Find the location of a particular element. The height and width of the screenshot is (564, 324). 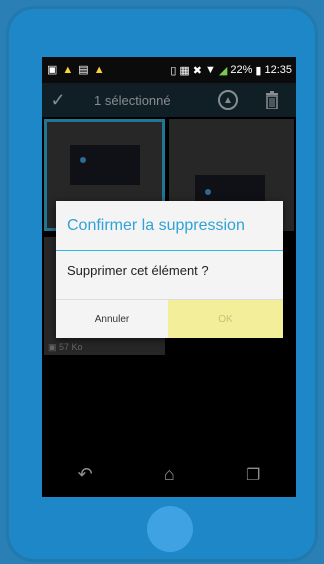

hardware-home-button is located at coordinates (170, 529).